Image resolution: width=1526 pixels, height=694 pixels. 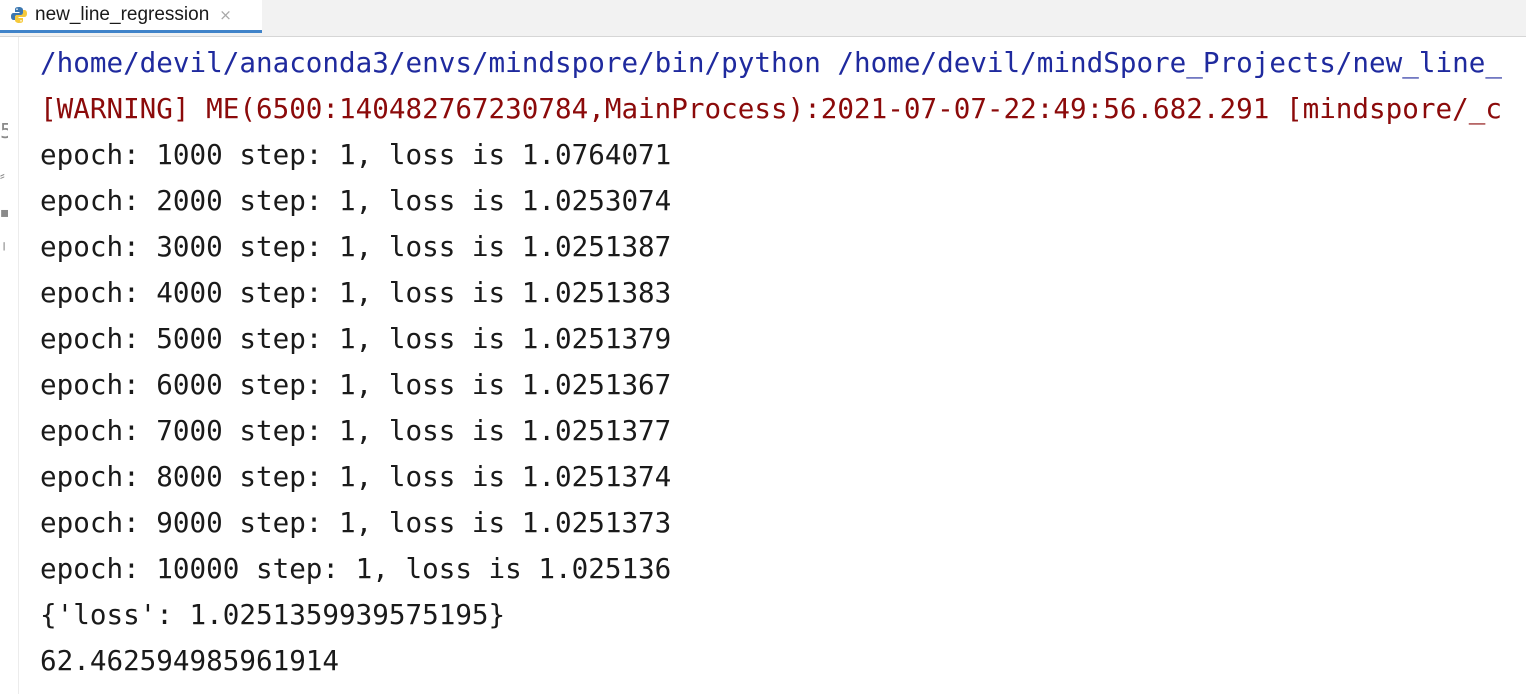 What do you see at coordinates (356, 154) in the screenshot?
I see `console-line: epoch: 1000 step: 1, loss is 1.0764071` at bounding box center [356, 154].